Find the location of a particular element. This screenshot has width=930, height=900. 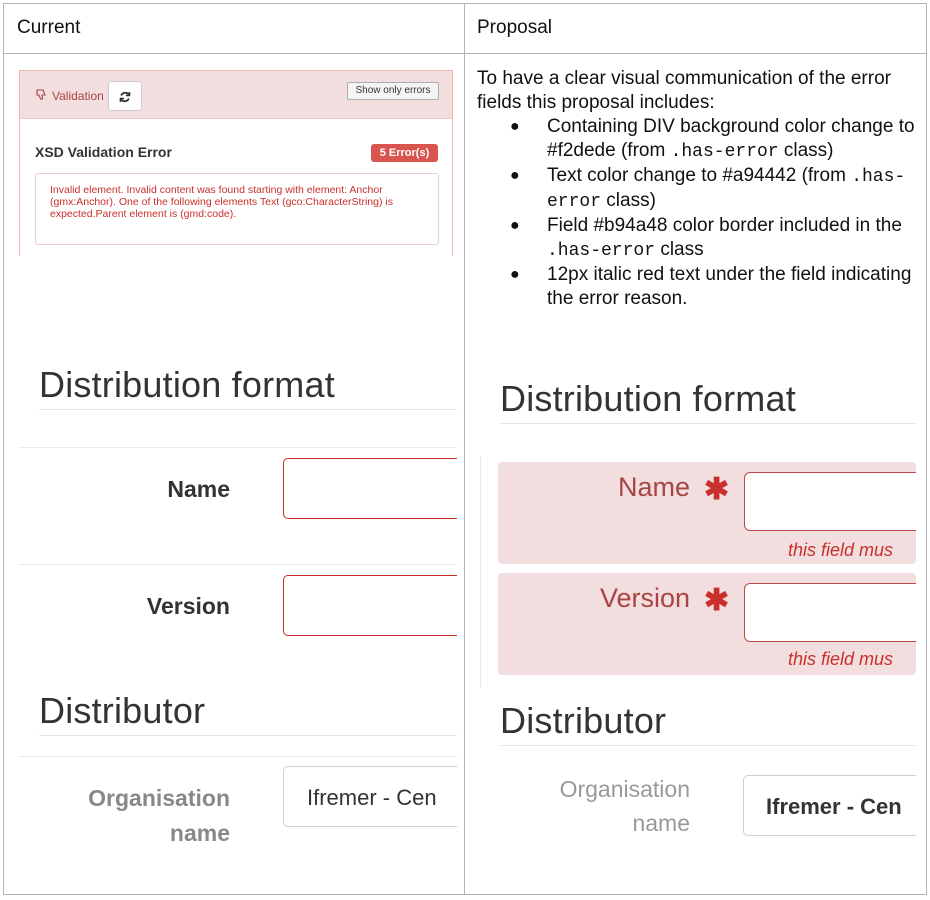

header-divider is located at coordinates (465, 53).